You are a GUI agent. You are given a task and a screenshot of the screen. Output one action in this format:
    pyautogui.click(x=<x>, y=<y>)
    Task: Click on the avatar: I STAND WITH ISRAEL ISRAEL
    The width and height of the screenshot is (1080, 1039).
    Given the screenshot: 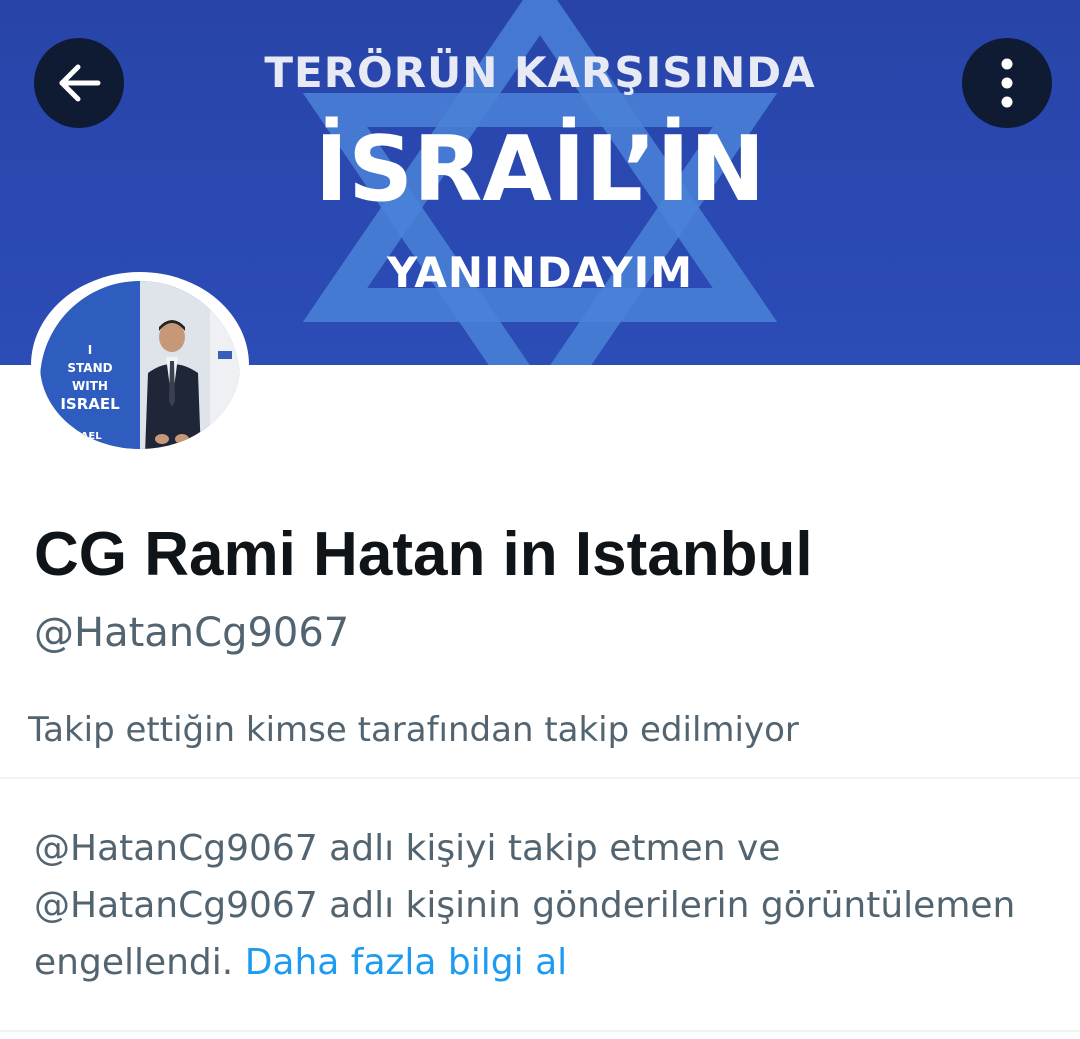 What is the action you would take?
    pyautogui.click(x=140, y=365)
    